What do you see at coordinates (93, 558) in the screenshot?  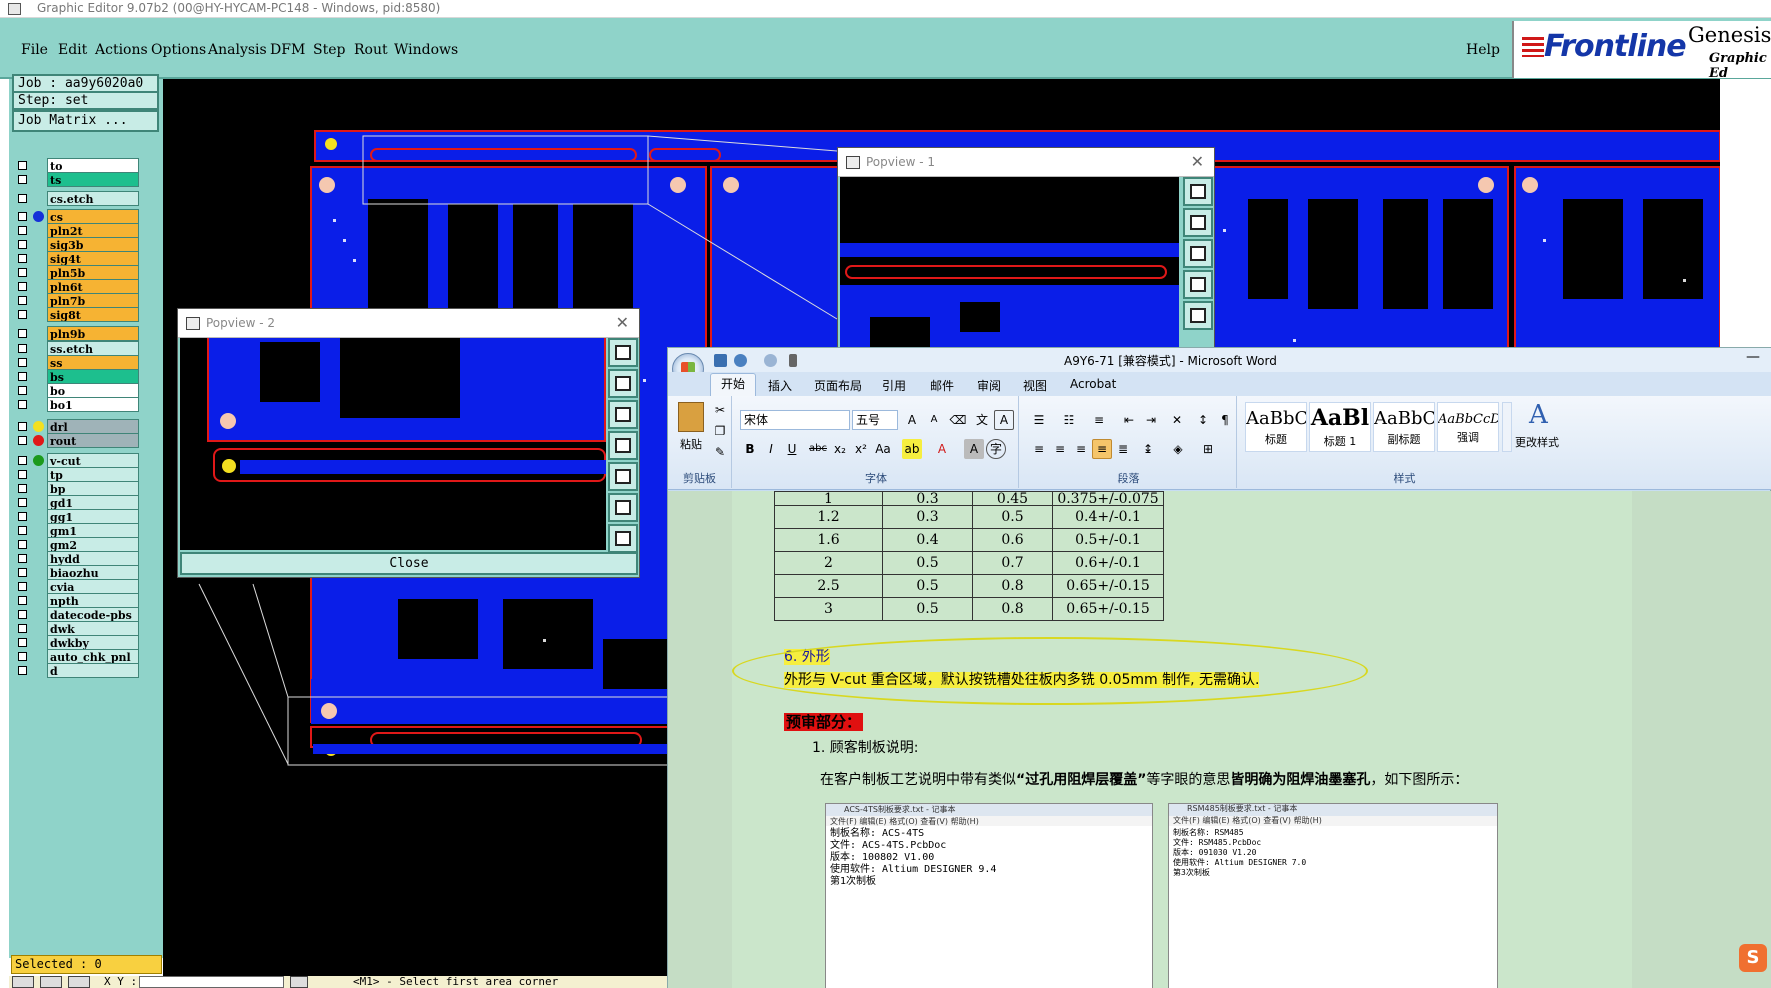 I see `layer-name: hydd` at bounding box center [93, 558].